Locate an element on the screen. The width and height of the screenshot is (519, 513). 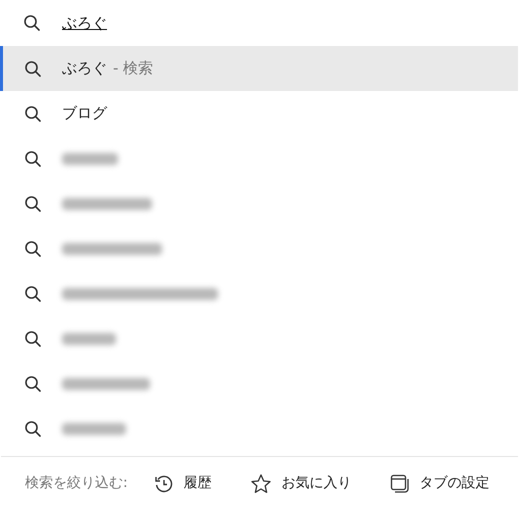
suggestion-text: ぶろぐ is located at coordinates (84, 69).